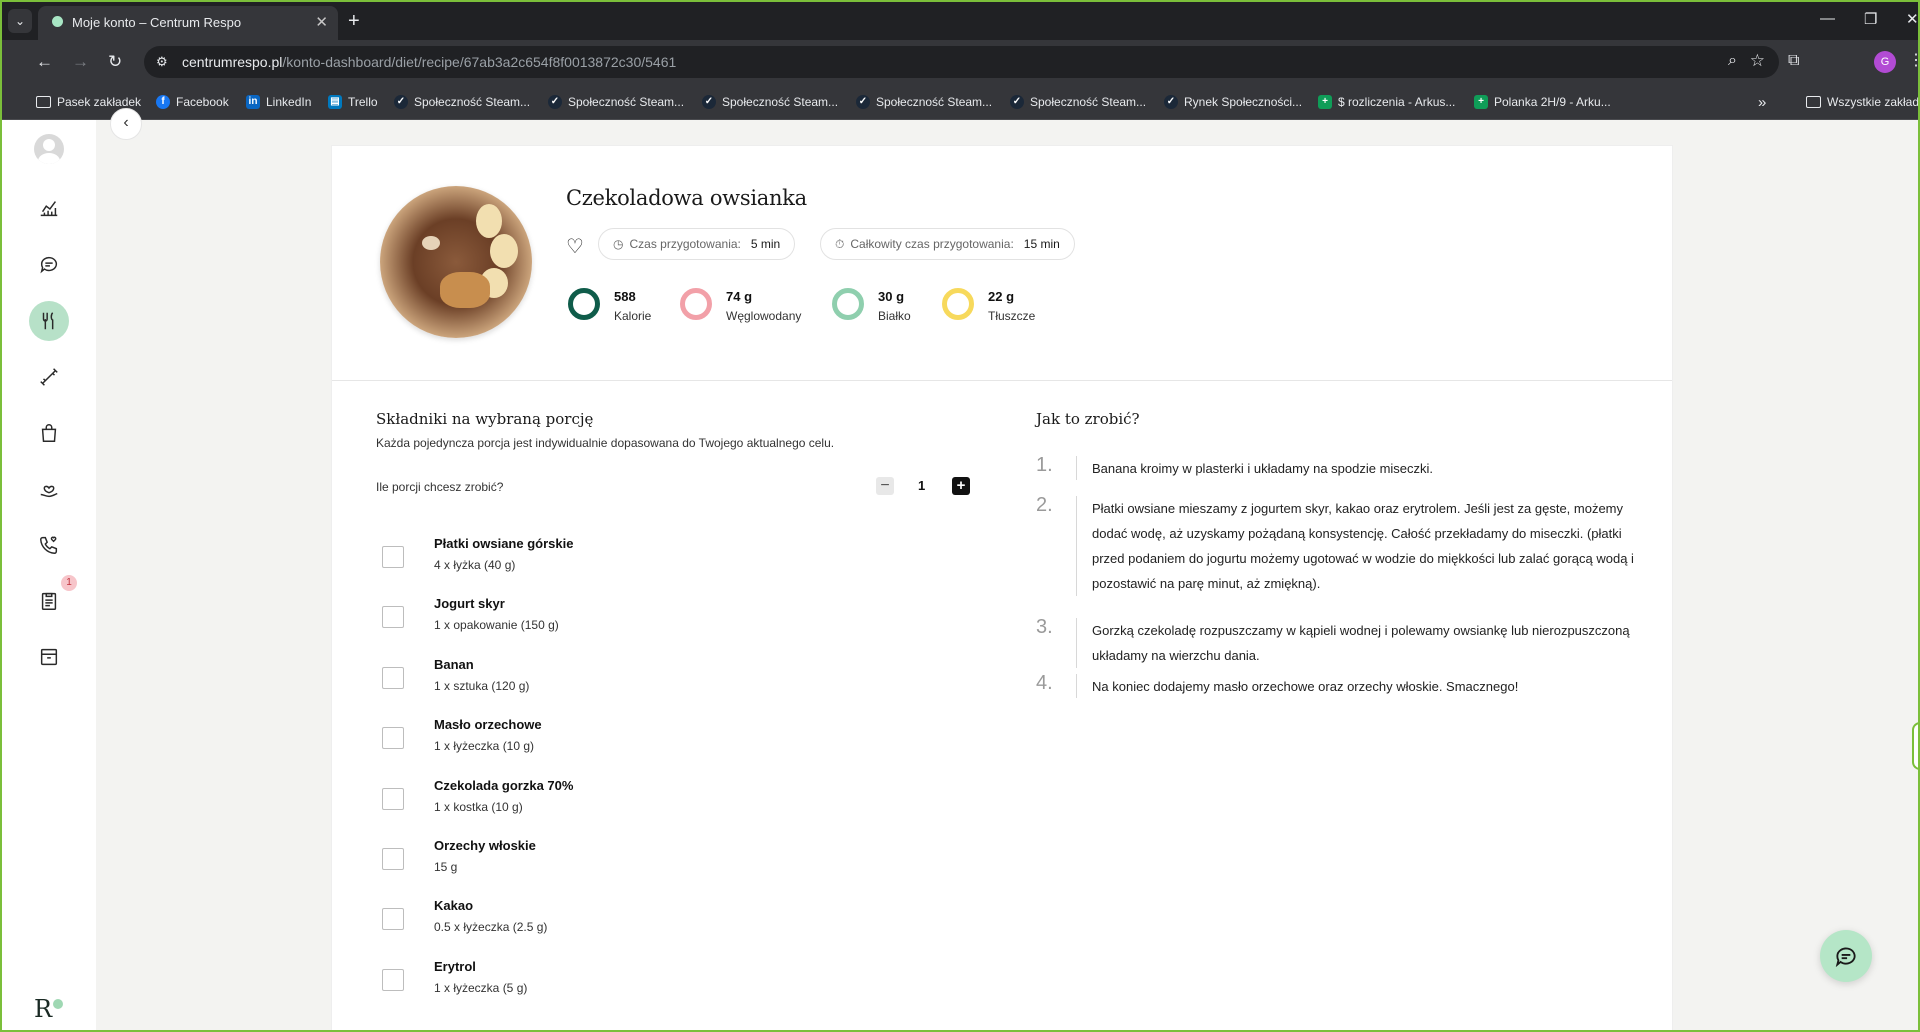 The height and width of the screenshot is (1032, 1920). I want to click on minimize-icon: —, so click(1827, 18).